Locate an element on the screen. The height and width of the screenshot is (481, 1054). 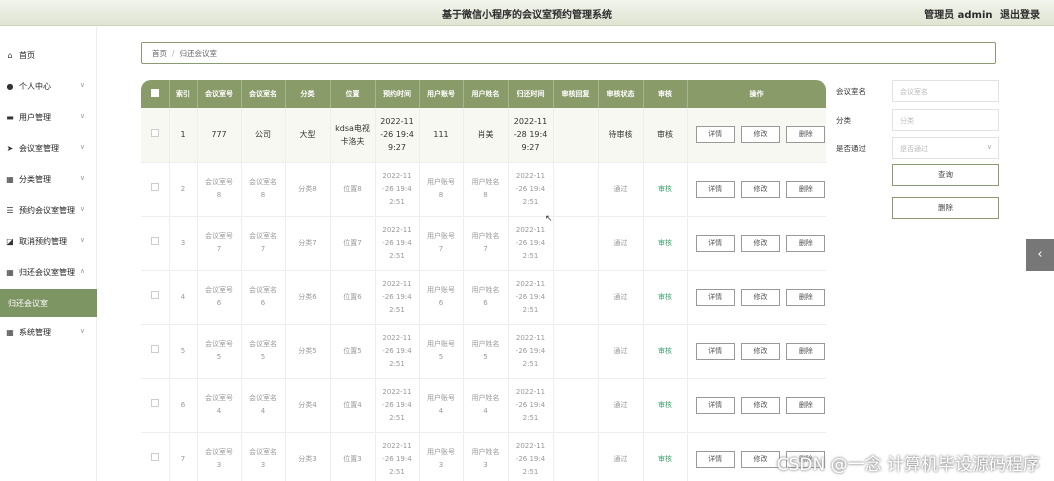
passed-select: 是否通过 ∨ is located at coordinates (945, 148).